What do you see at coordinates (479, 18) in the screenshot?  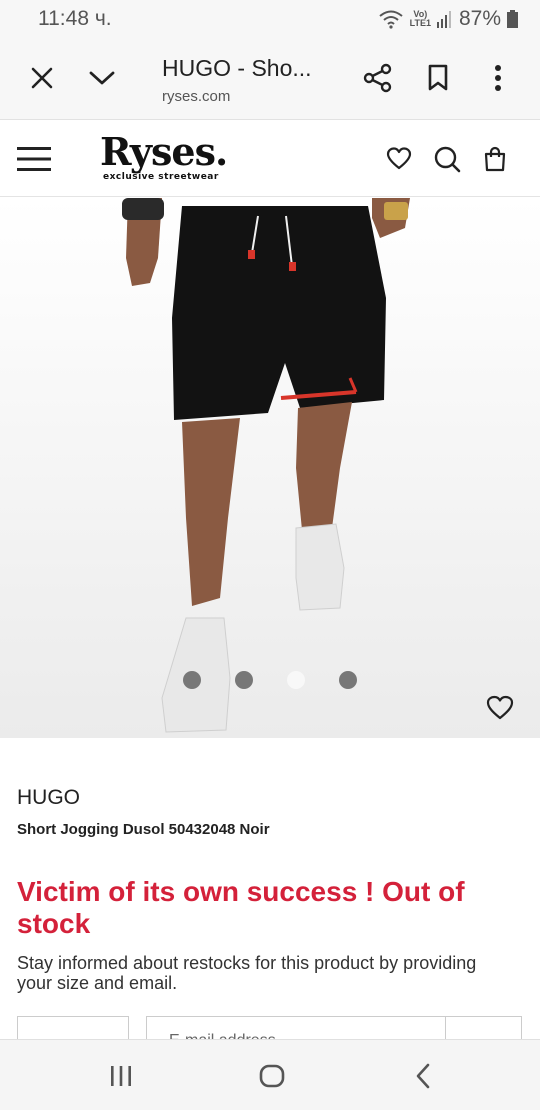 I see `battery-percent: 87%` at bounding box center [479, 18].